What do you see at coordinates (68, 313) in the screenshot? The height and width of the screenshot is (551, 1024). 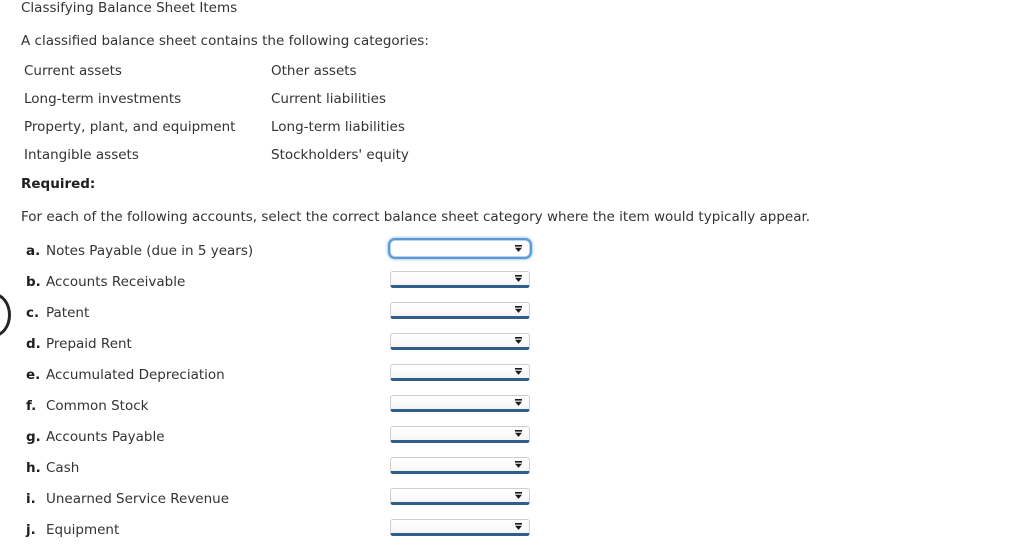 I see `account-label: Patent` at bounding box center [68, 313].